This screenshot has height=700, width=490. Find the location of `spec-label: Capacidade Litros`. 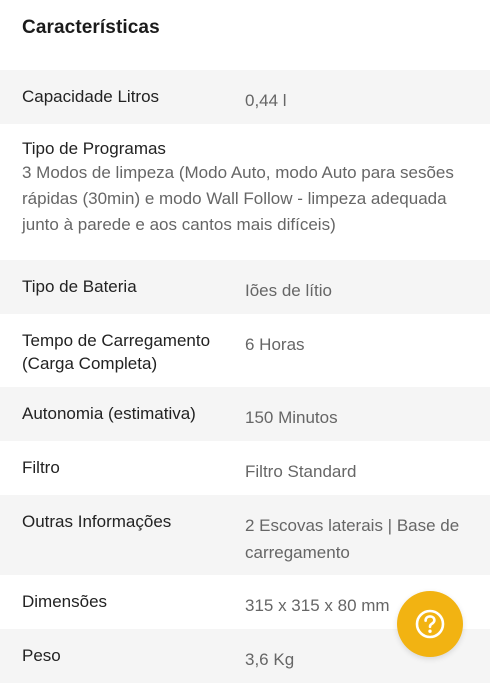

spec-label: Capacidade Litros is located at coordinates (91, 96).